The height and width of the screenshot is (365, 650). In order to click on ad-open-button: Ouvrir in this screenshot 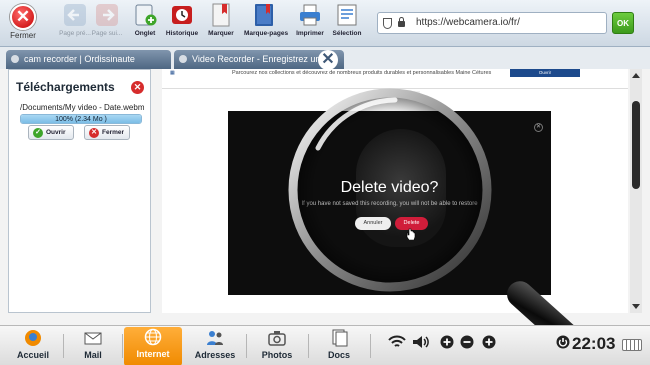, I will do `click(545, 73)`.